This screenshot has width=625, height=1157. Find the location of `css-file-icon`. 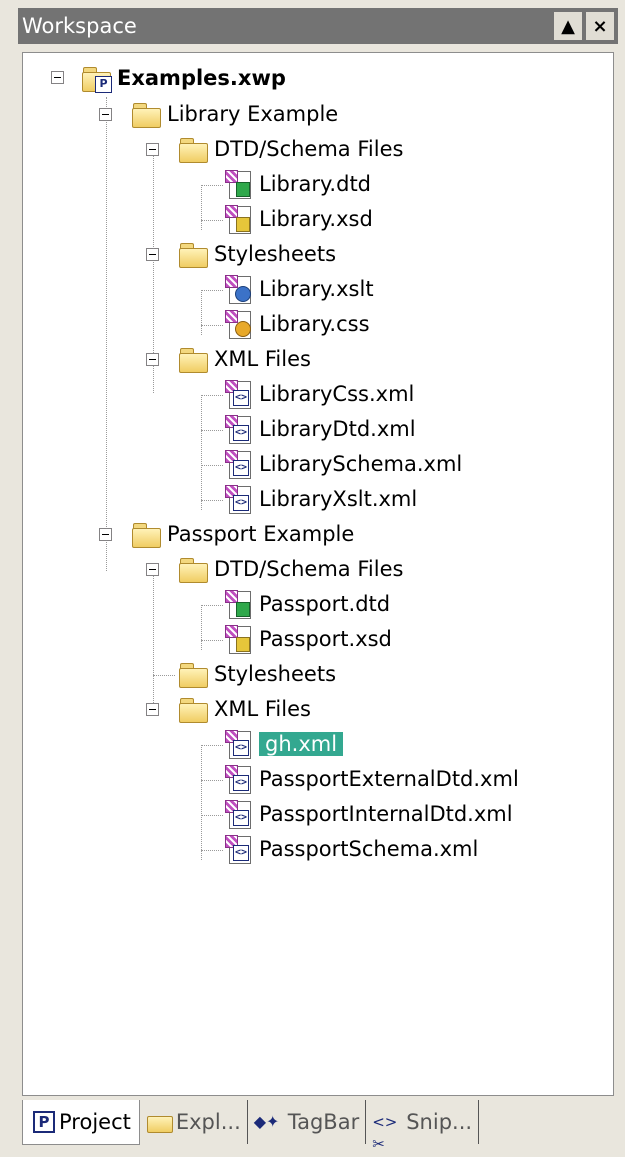

css-file-icon is located at coordinates (238, 324).